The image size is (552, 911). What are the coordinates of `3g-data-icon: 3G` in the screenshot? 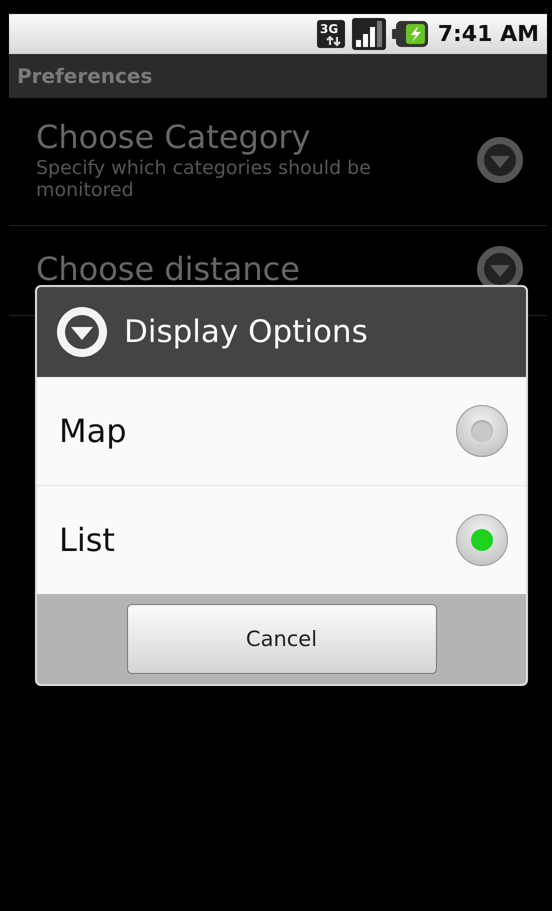 It's located at (331, 34).